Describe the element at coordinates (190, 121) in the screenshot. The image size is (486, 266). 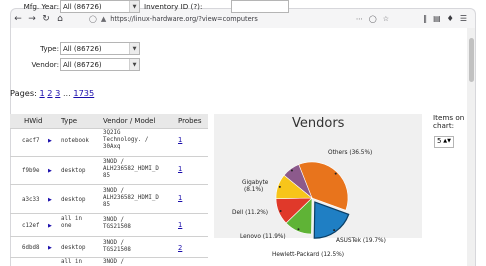
I see `column-header-probes: Probes` at that location.